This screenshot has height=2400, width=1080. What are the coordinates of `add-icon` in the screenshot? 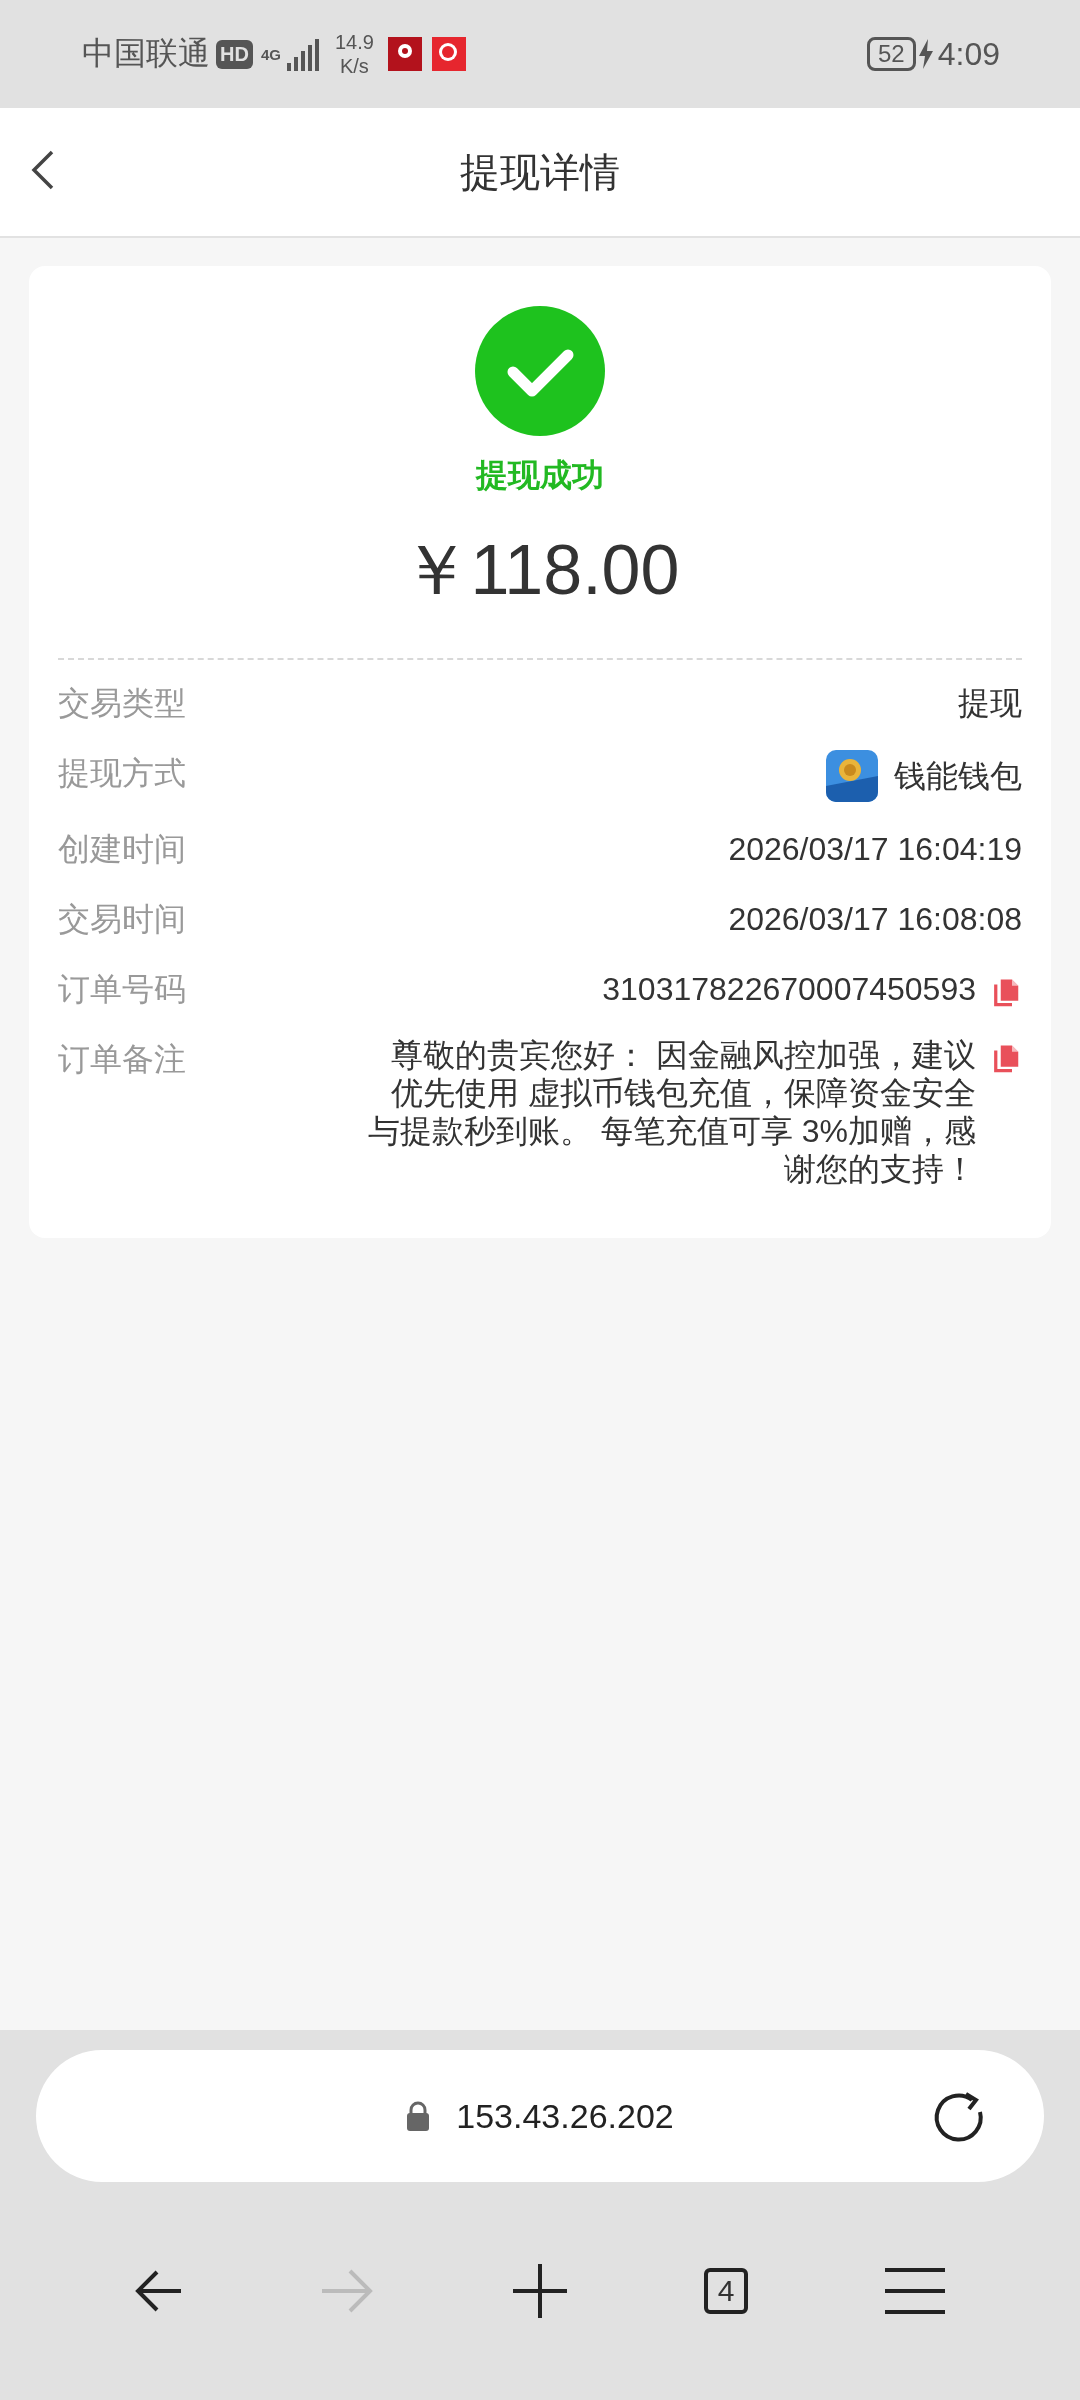 It's located at (539, 2291).